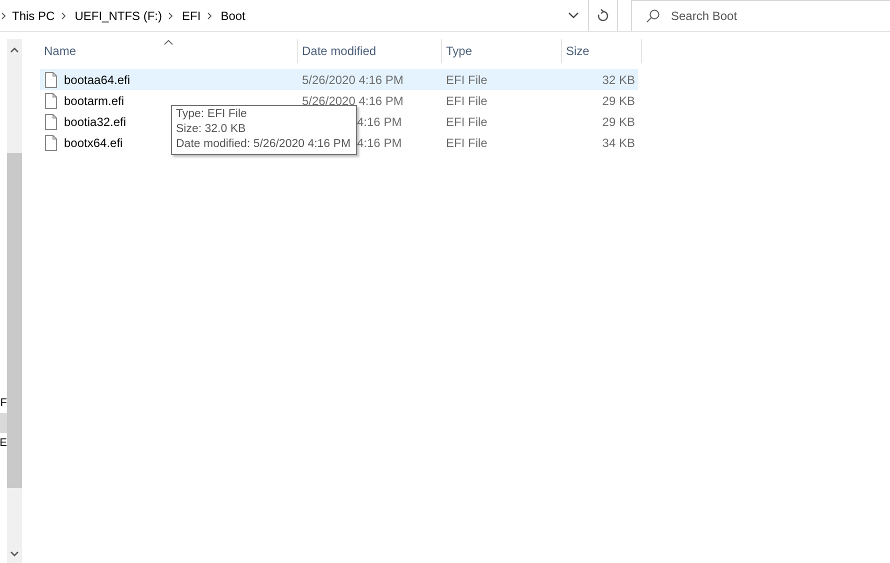 The height and width of the screenshot is (563, 890). Describe the element at coordinates (95, 121) in the screenshot. I see `file-name: bootia32.efi` at that location.